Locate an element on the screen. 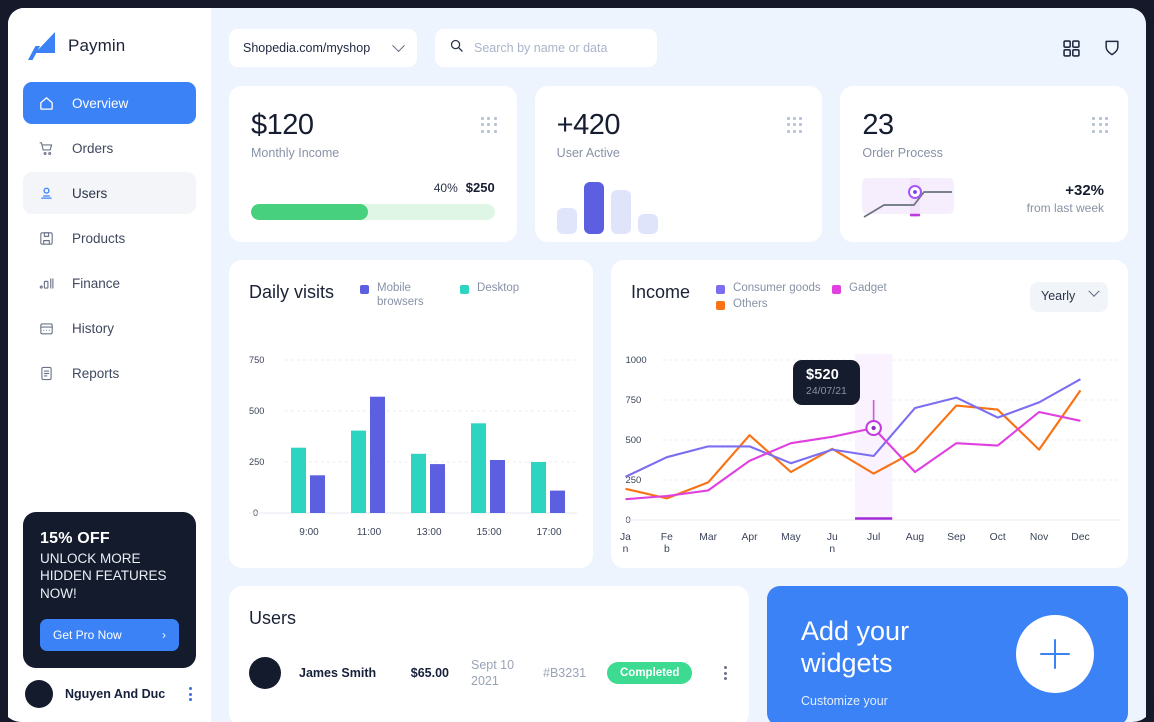  sidebar-item-label: Users is located at coordinates (90, 193).